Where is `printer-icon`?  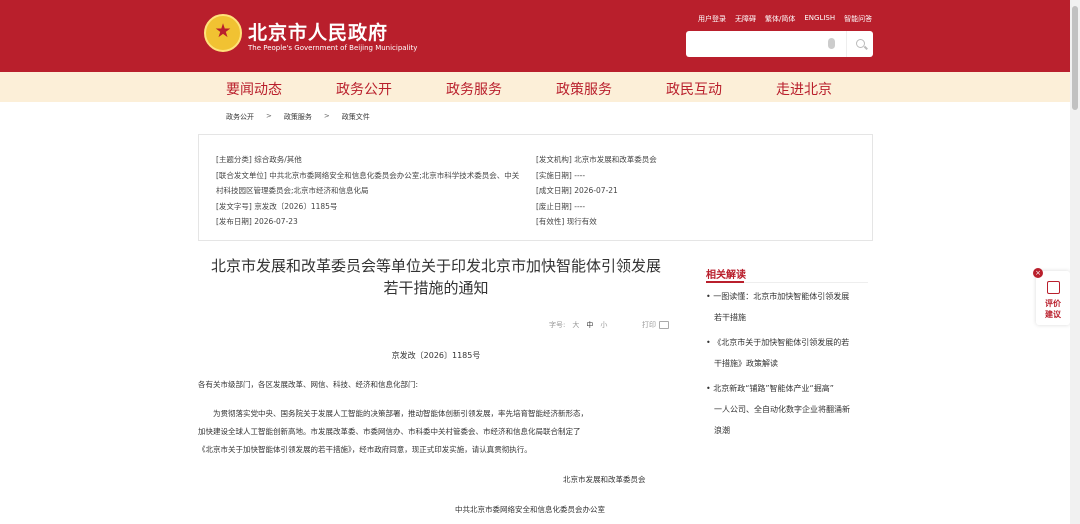
printer-icon is located at coordinates (664, 325).